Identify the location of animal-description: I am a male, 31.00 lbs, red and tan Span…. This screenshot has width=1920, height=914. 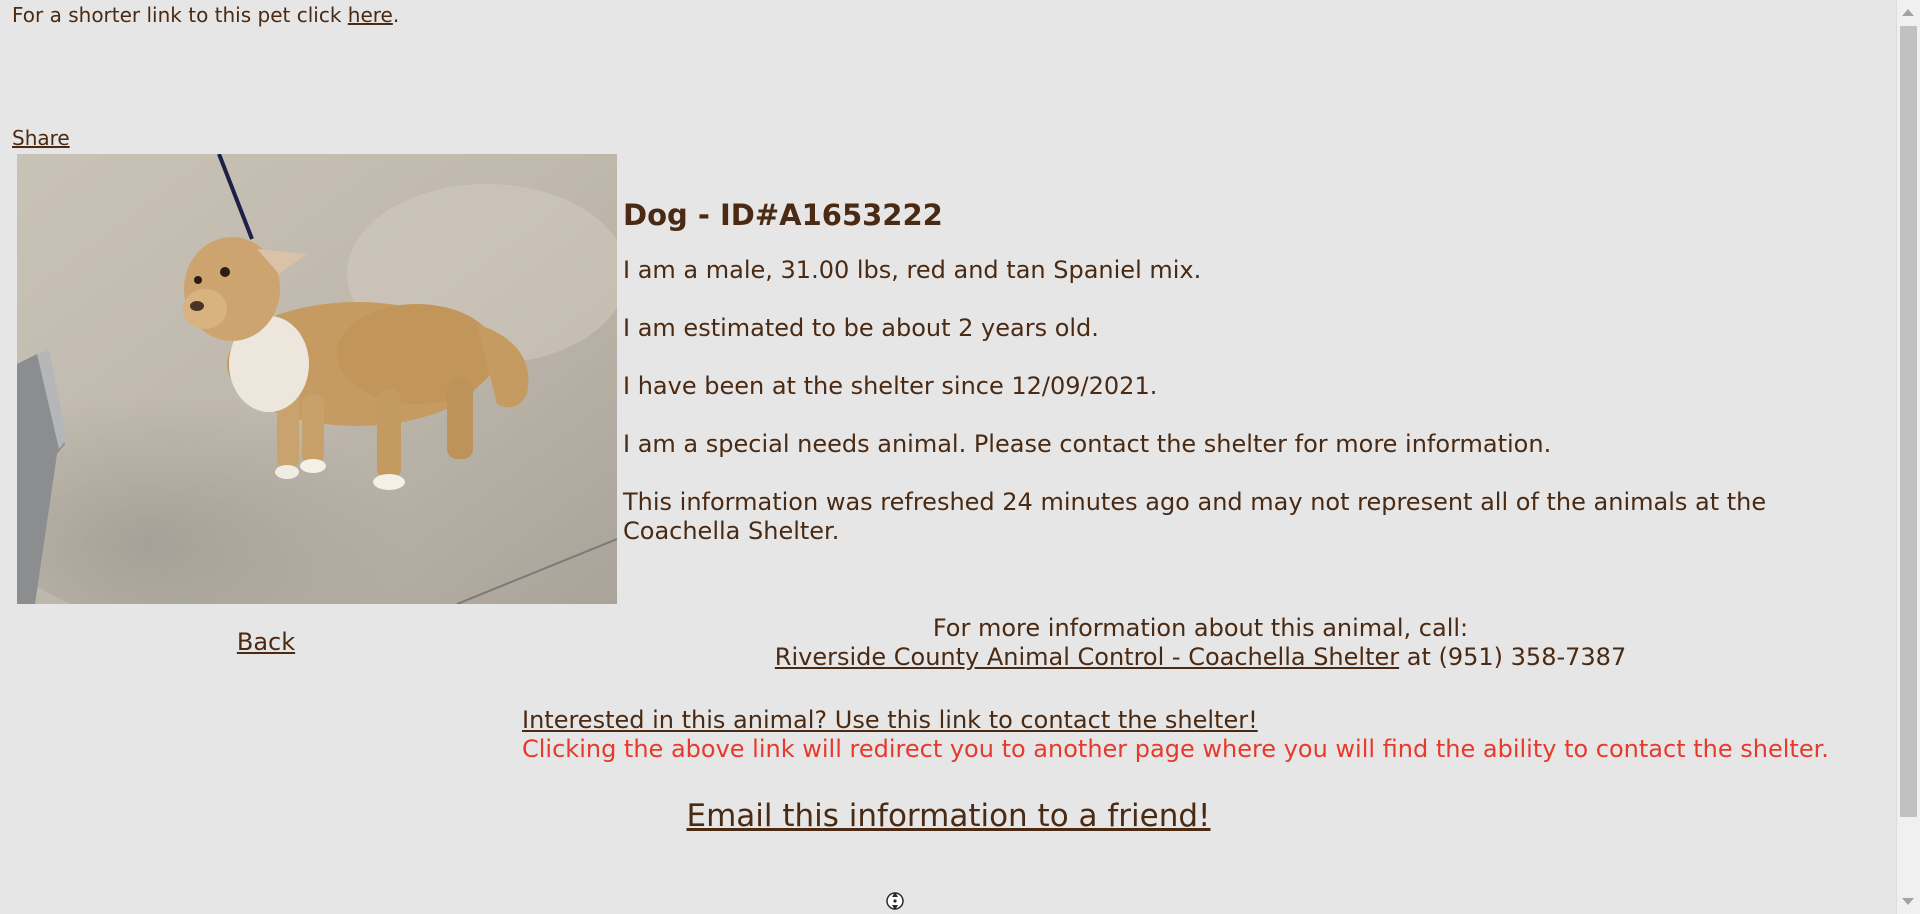
(912, 270).